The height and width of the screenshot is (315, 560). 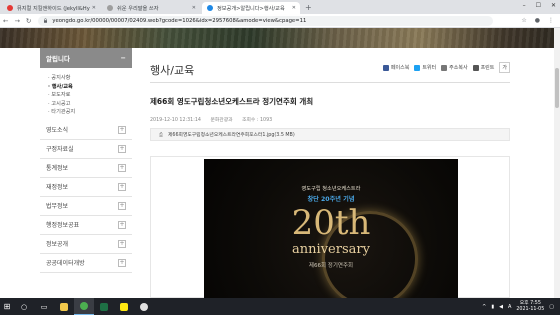 What do you see at coordinates (90, 104) in the screenshot?
I see `submenu-item-announcement: · 고시공고` at bounding box center [90, 104].